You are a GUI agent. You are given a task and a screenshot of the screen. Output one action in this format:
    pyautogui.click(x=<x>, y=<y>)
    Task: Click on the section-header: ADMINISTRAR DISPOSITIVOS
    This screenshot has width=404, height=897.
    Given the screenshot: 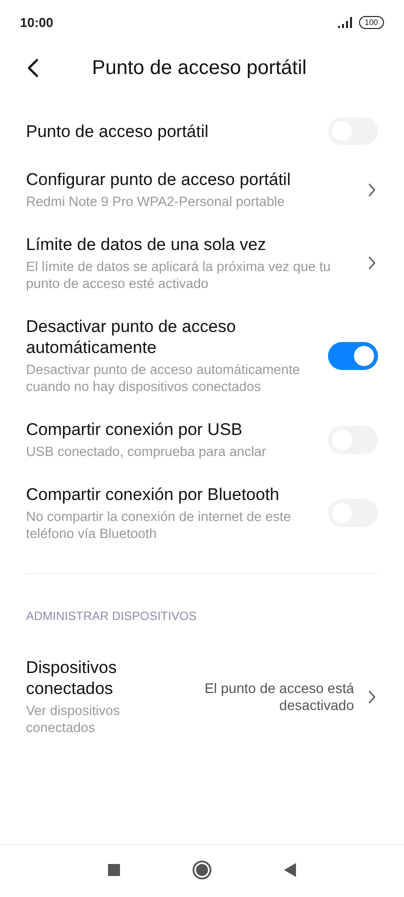 What is the action you would take?
    pyautogui.click(x=111, y=616)
    